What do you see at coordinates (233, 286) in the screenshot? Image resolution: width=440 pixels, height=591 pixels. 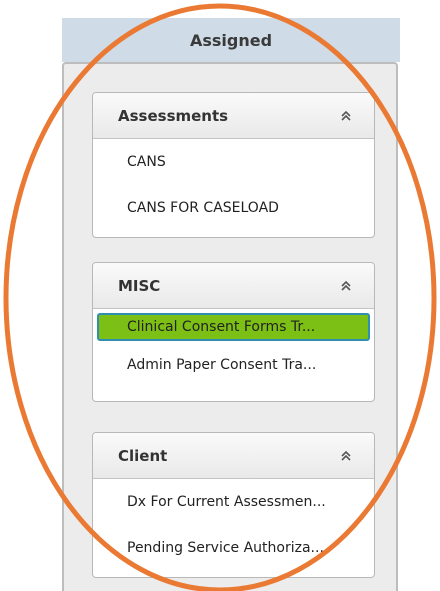 I see `section-header-misc: MISC` at bounding box center [233, 286].